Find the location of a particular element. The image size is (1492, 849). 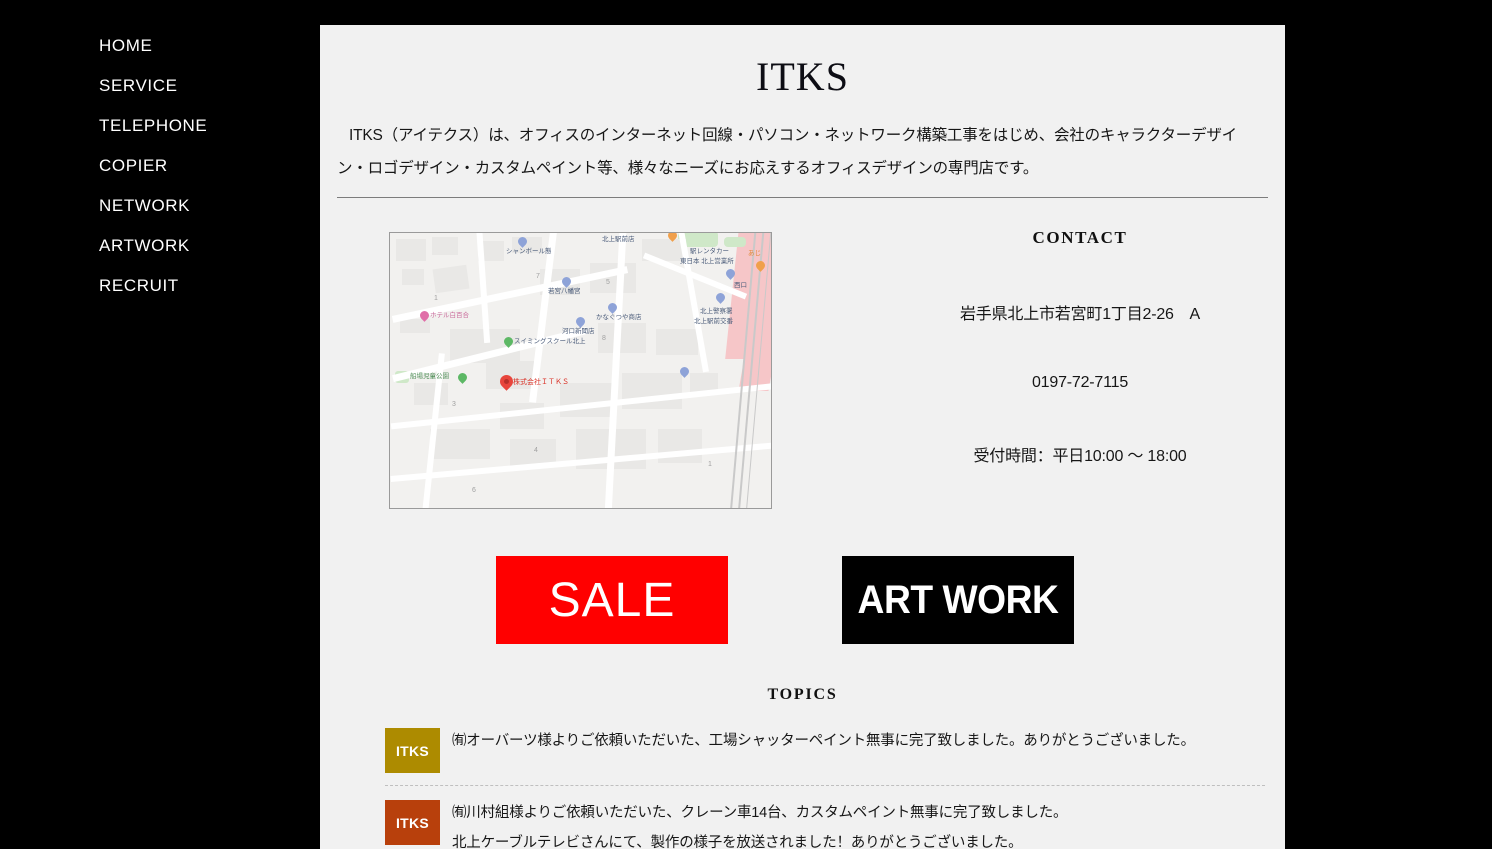

map-poi-label: 北上警察署 is located at coordinates (716, 311).